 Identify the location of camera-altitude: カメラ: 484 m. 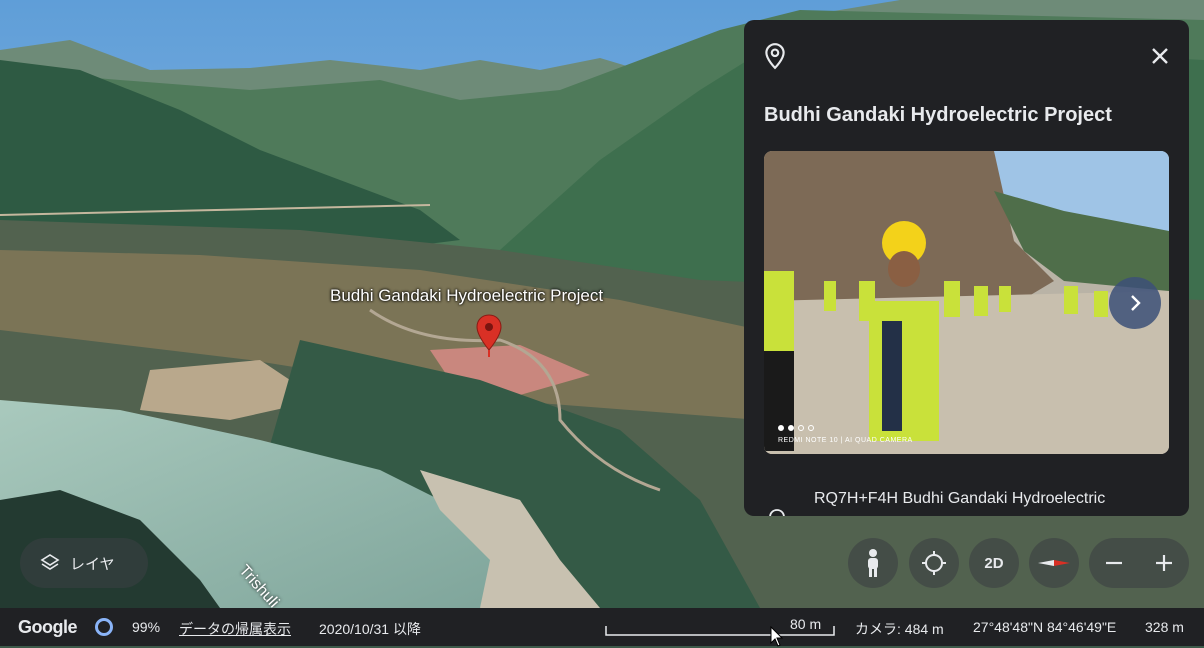
(899, 629).